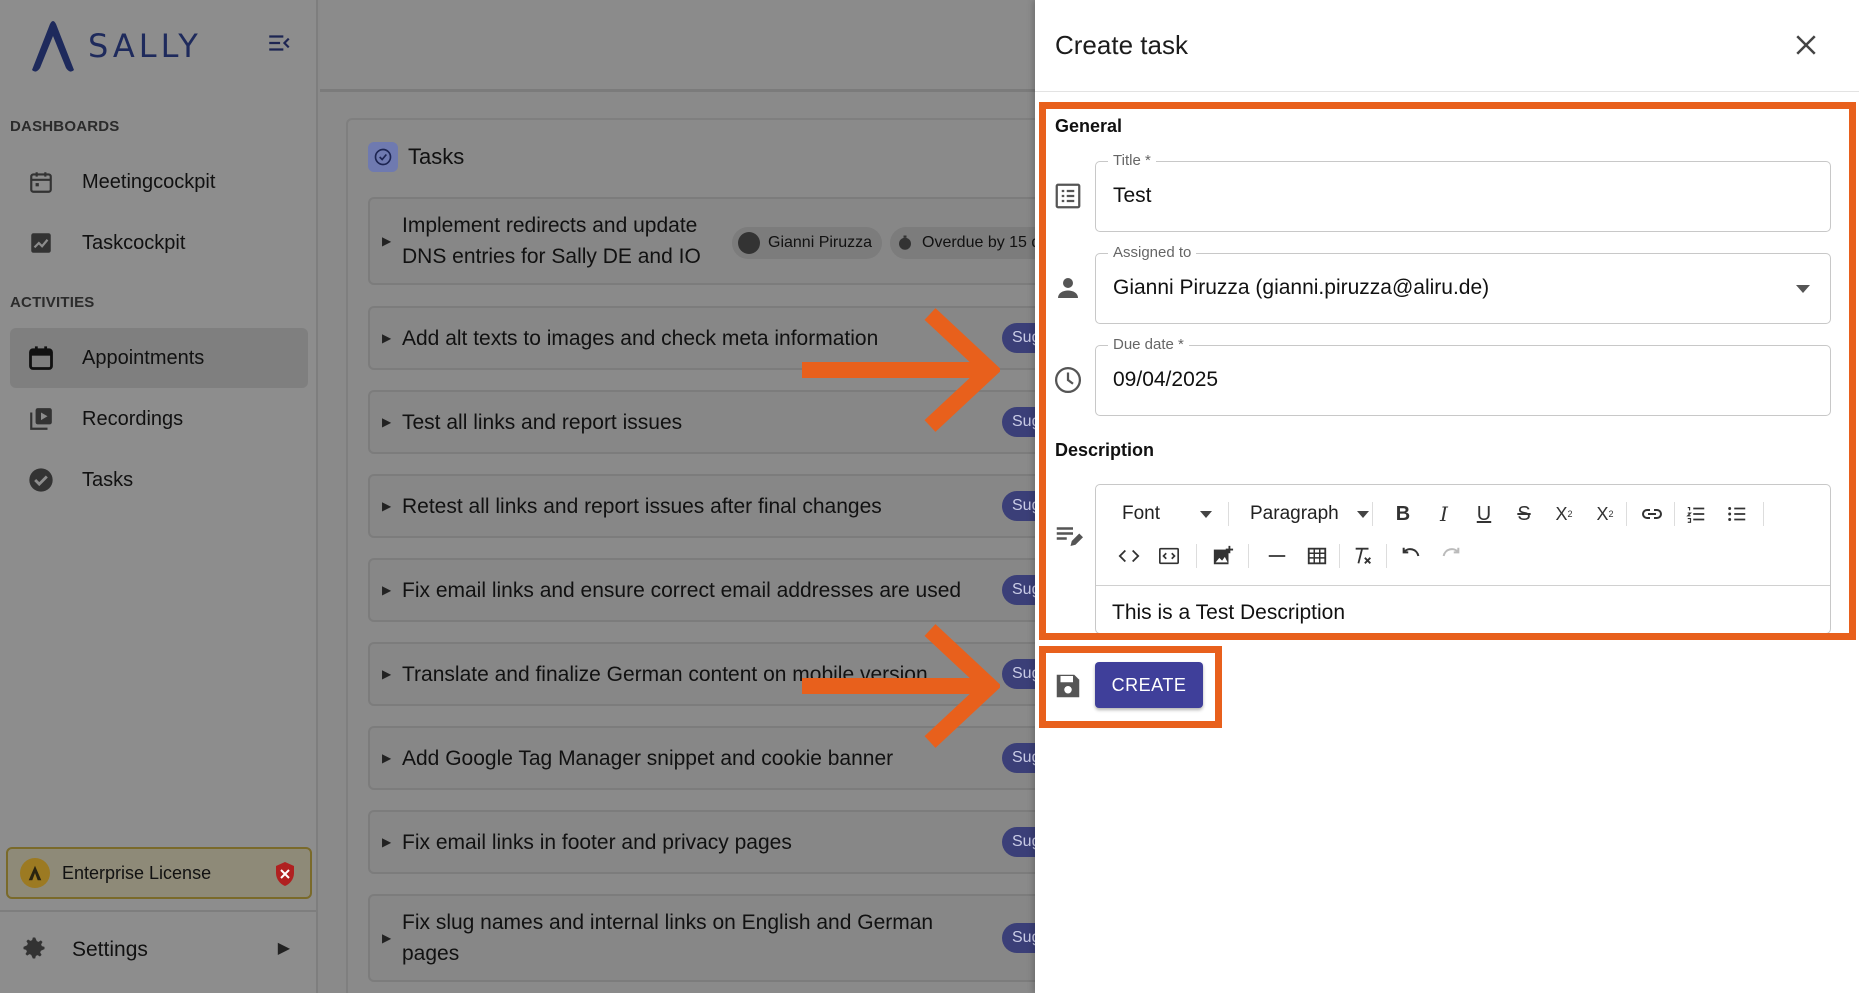  Describe the element at coordinates (281, 45) in the screenshot. I see `collapse-menu-icon` at that location.